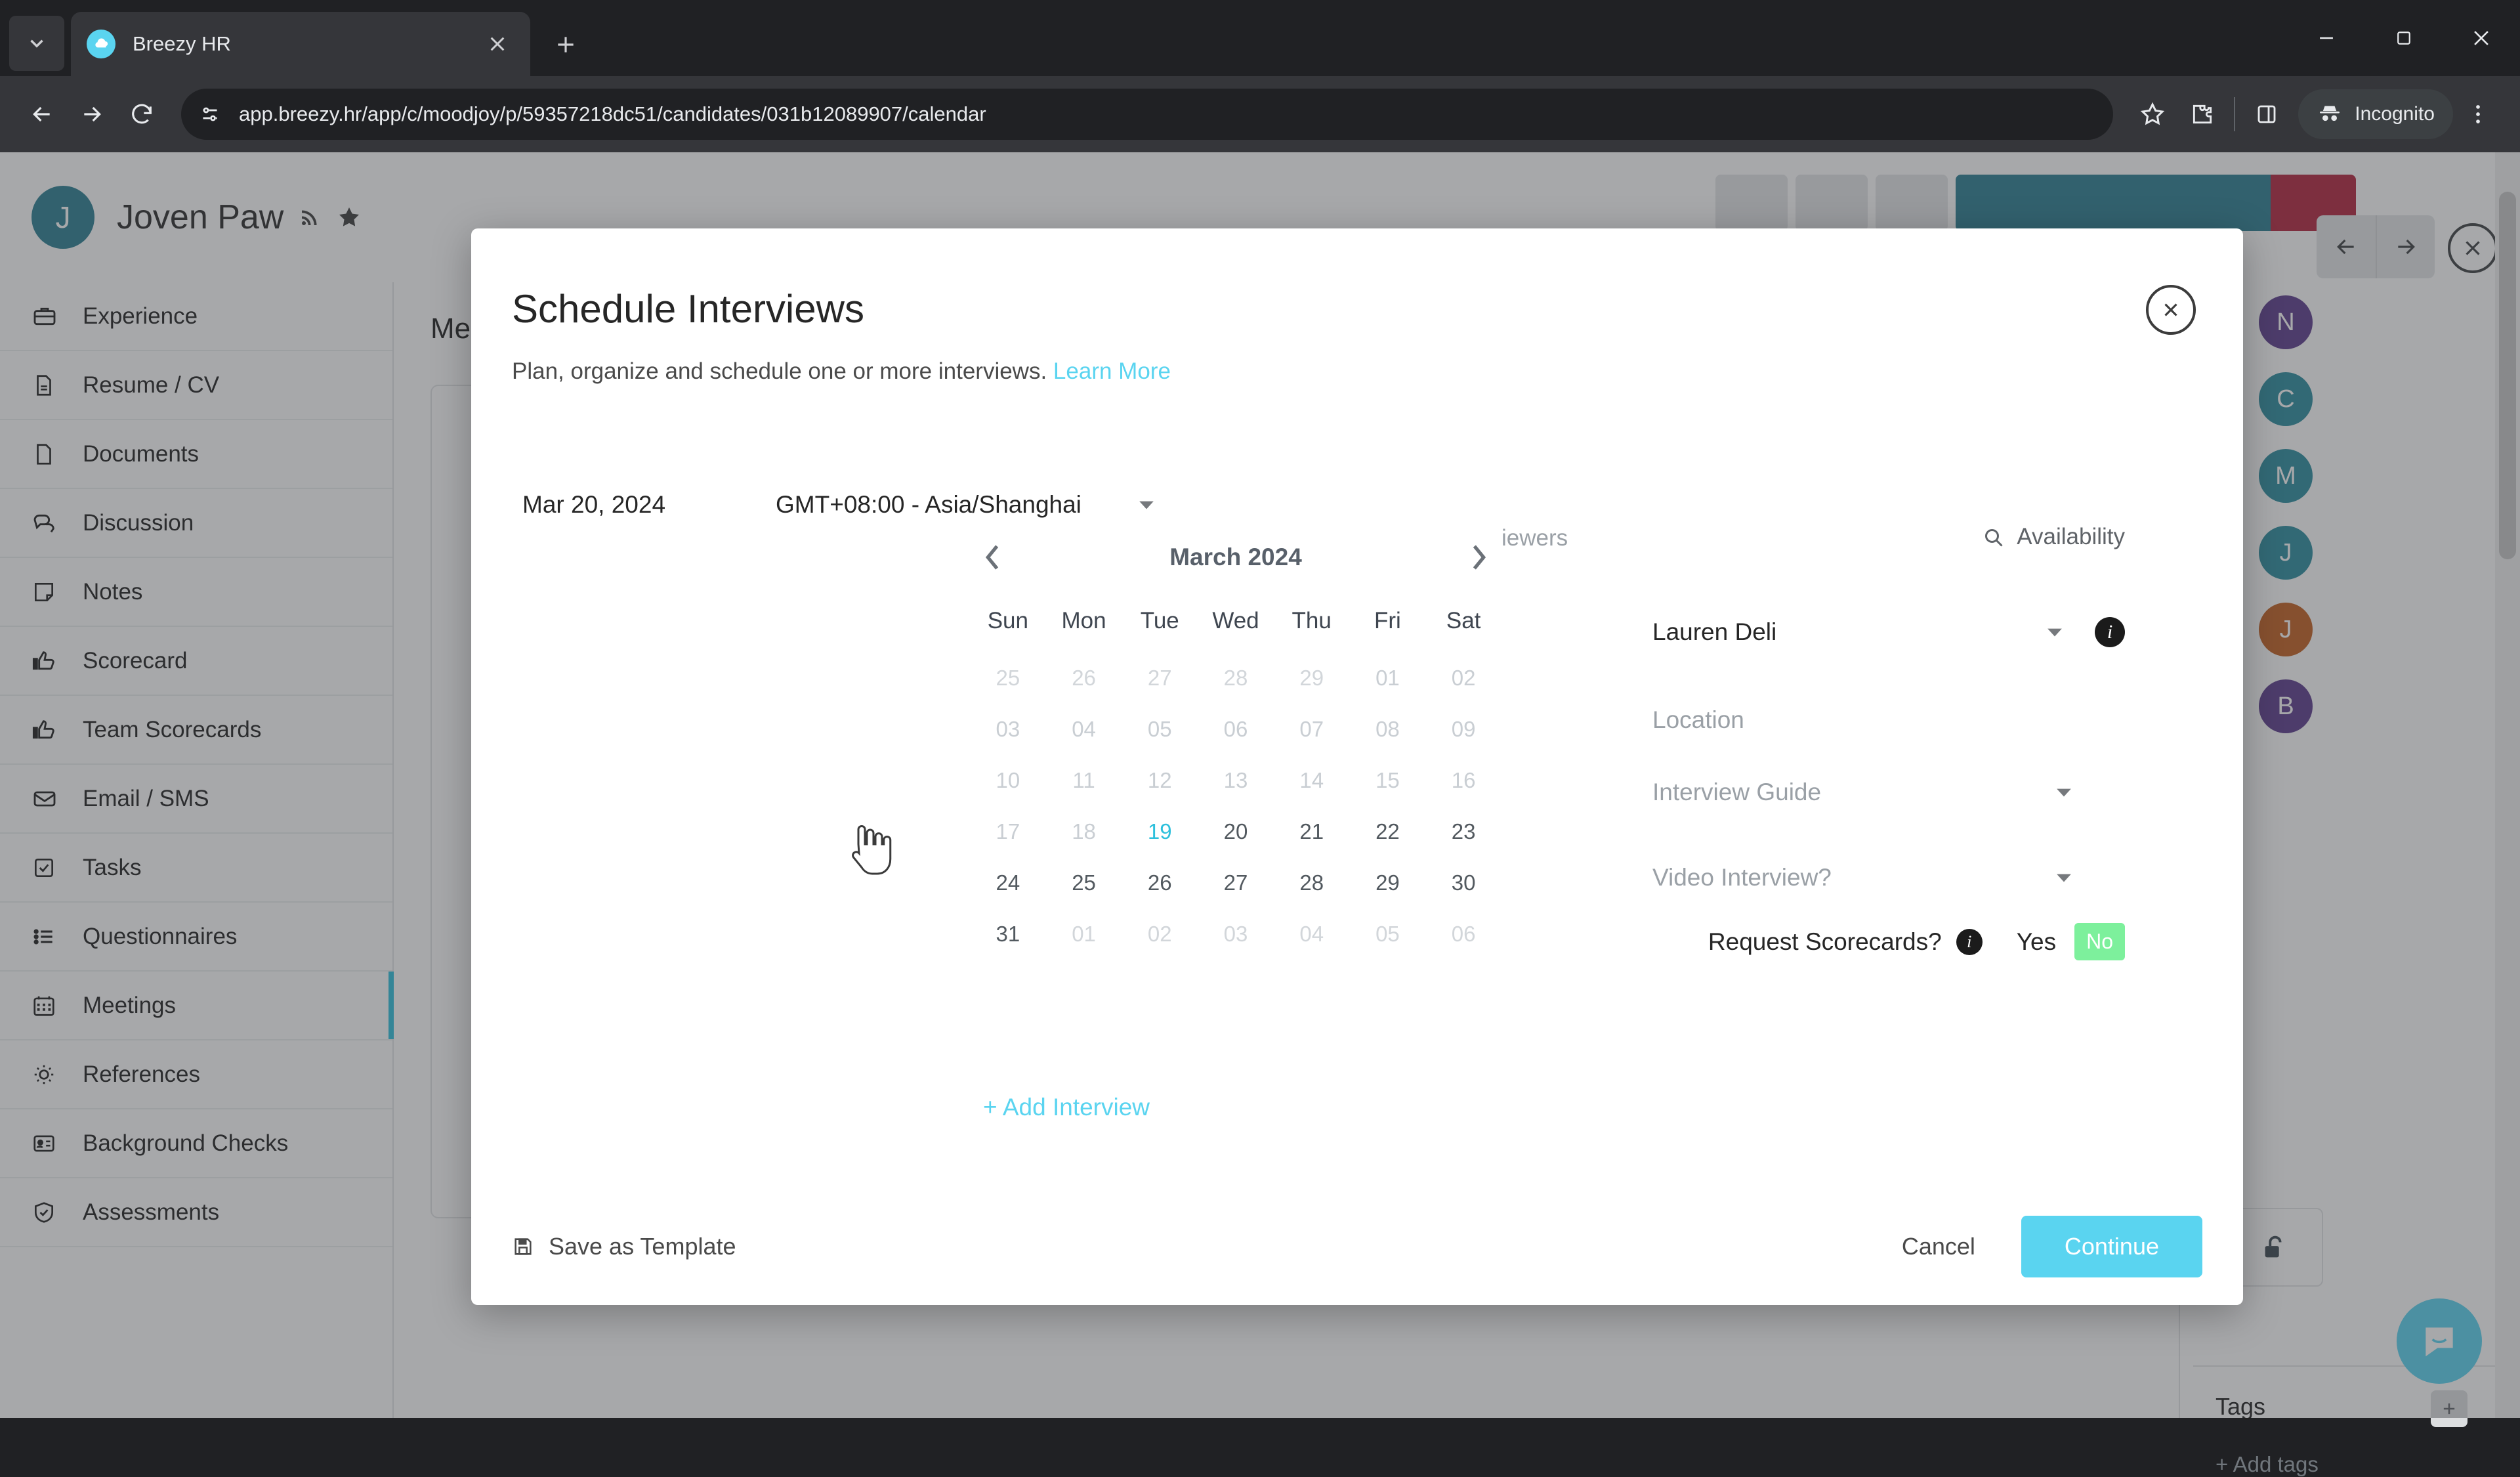 The height and width of the screenshot is (1477, 2520). I want to click on add-interview-button: + Add Interview, so click(1066, 1107).